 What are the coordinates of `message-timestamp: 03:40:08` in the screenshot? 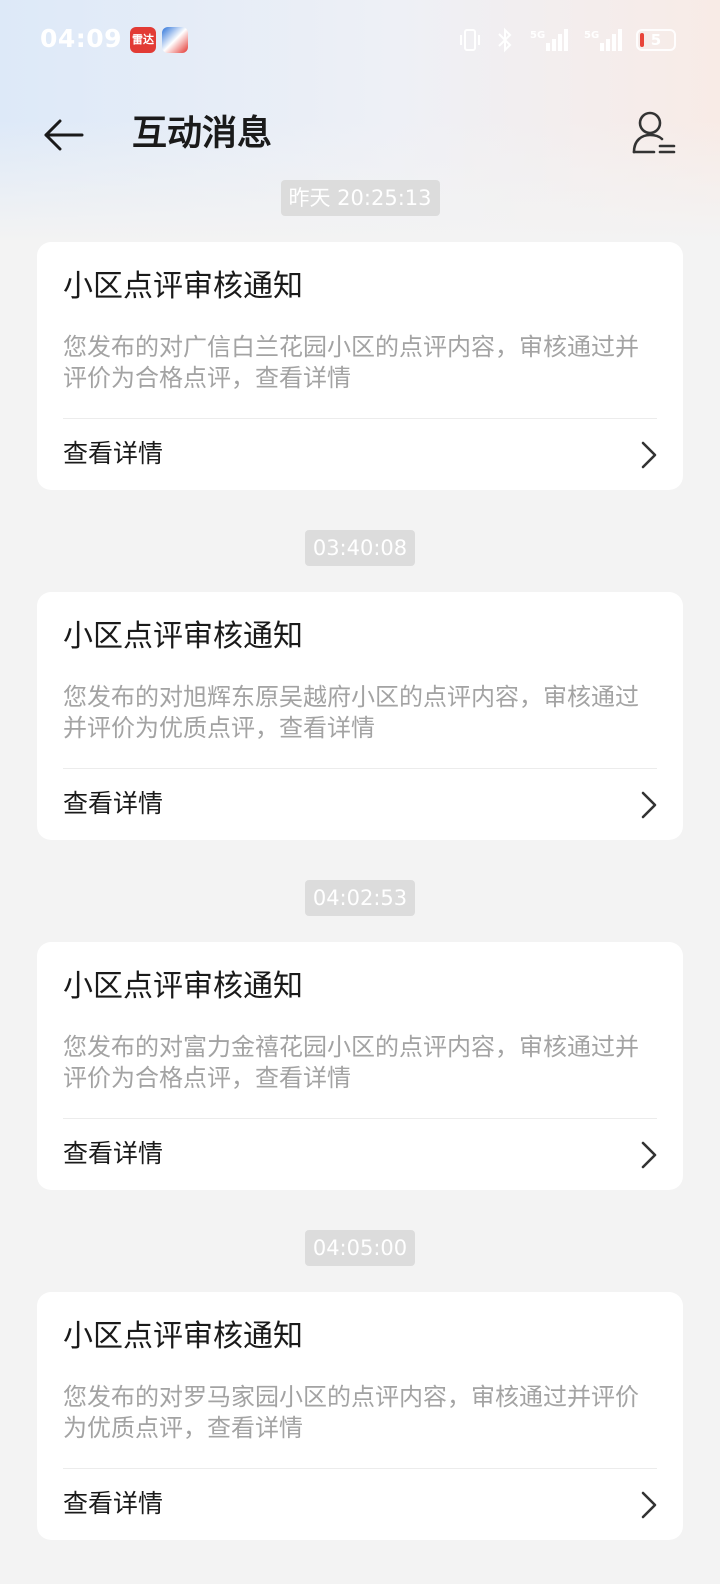 It's located at (360, 548).